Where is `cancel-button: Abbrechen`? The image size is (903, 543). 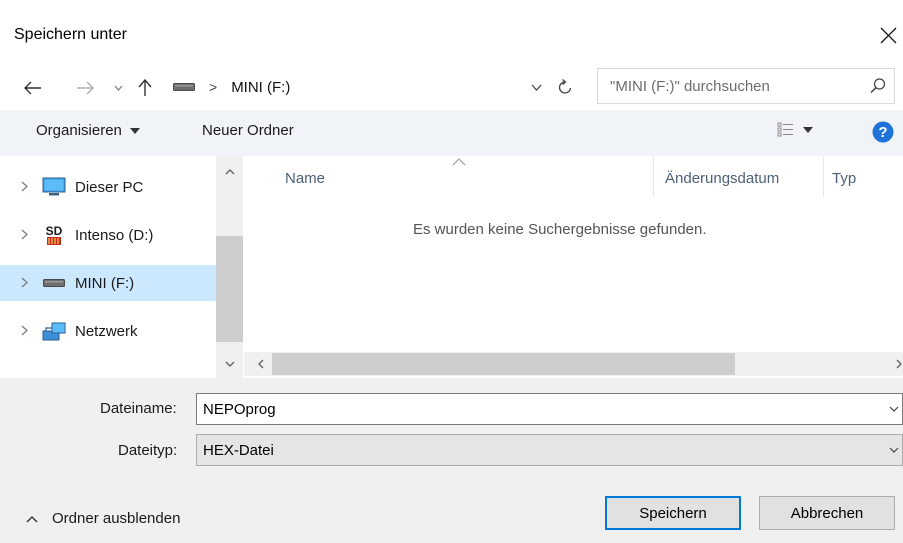
cancel-button: Abbrechen is located at coordinates (827, 513).